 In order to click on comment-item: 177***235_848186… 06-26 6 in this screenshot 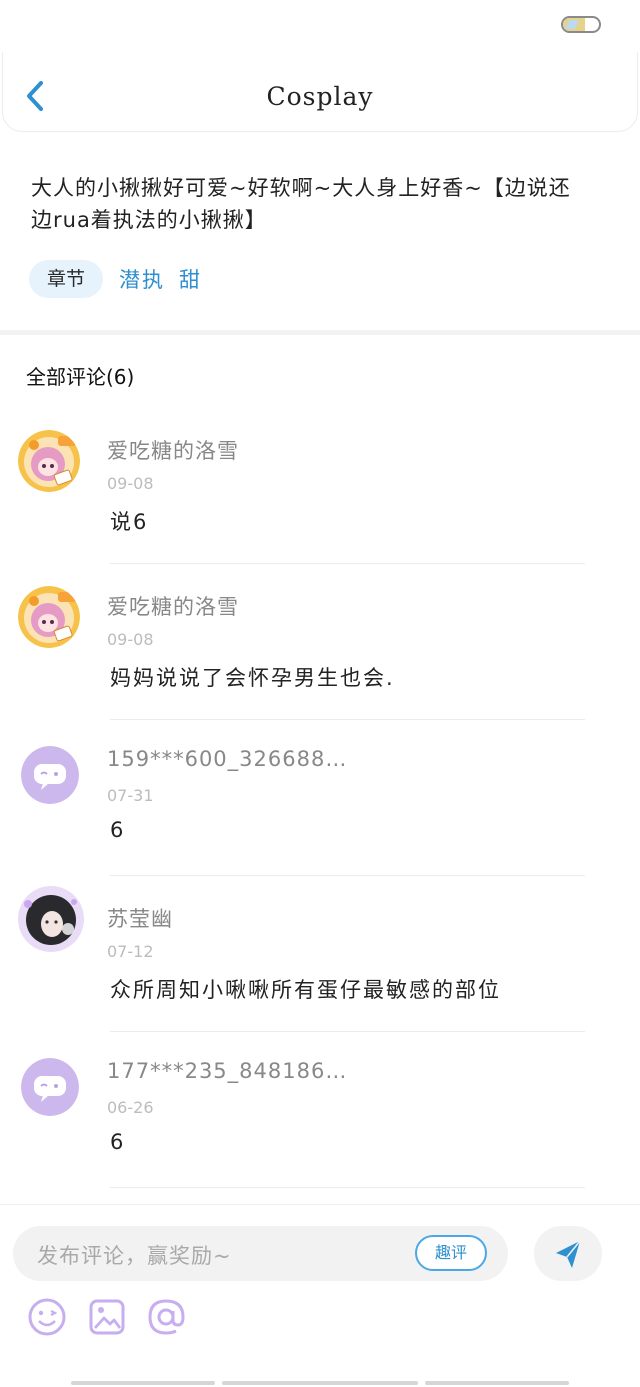, I will do `click(320, 1130)`.